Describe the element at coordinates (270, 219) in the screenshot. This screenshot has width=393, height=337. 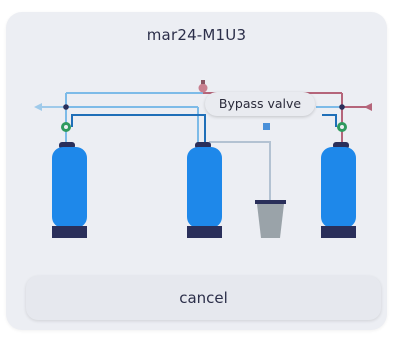
I see `drain-bucket-icon` at that location.